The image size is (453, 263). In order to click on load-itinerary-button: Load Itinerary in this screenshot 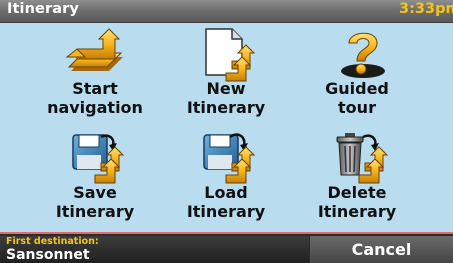, I will do `click(226, 177)`.